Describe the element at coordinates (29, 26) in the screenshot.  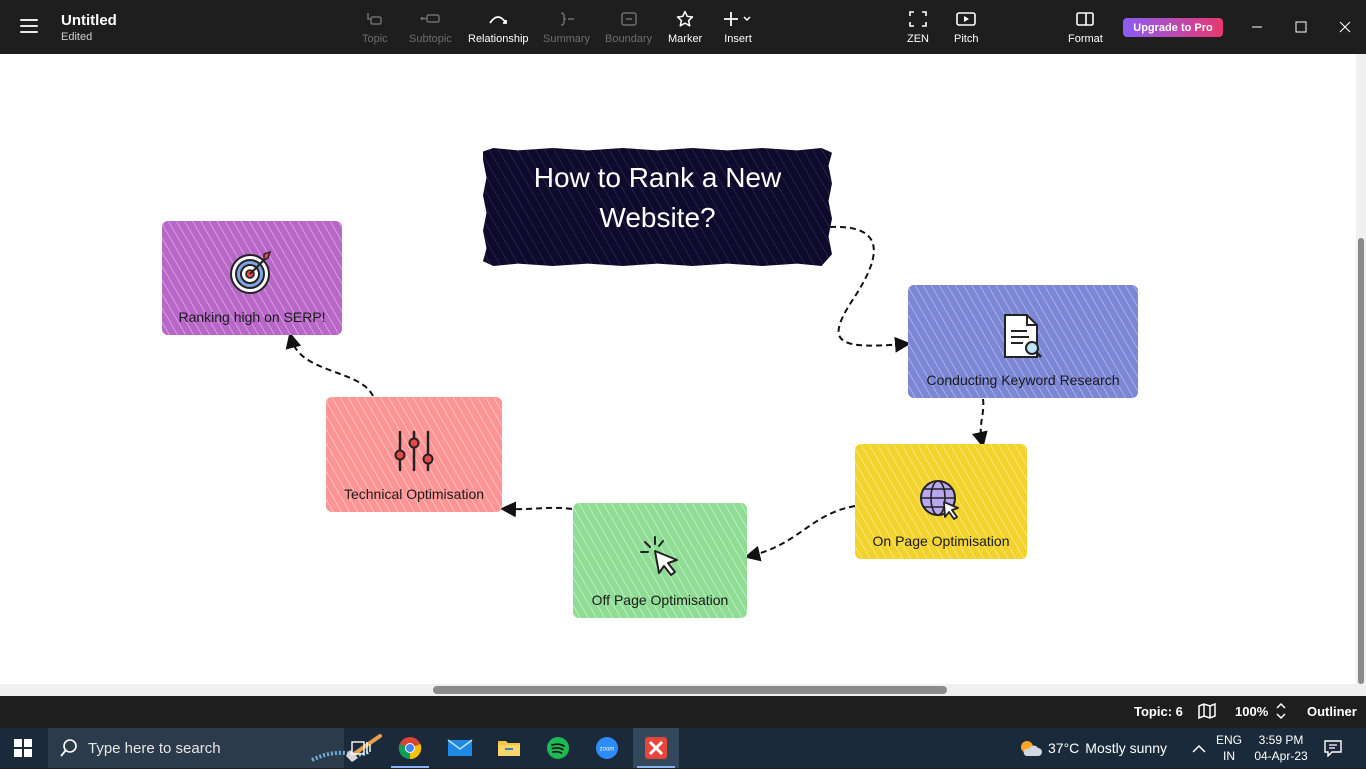
I see `menu-icon` at that location.